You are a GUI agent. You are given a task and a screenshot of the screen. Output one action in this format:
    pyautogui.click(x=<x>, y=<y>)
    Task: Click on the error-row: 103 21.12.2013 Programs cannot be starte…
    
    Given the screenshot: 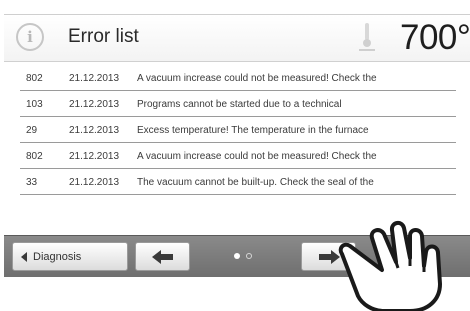 What is the action you would take?
    pyautogui.click(x=238, y=104)
    